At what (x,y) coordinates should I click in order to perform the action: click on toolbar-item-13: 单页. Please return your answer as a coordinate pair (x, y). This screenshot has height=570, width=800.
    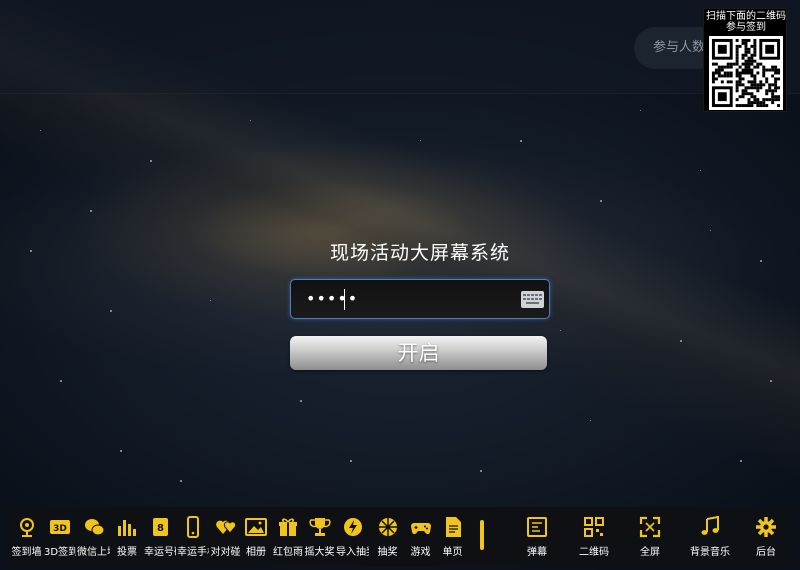
    Looking at the image, I should click on (452, 537).